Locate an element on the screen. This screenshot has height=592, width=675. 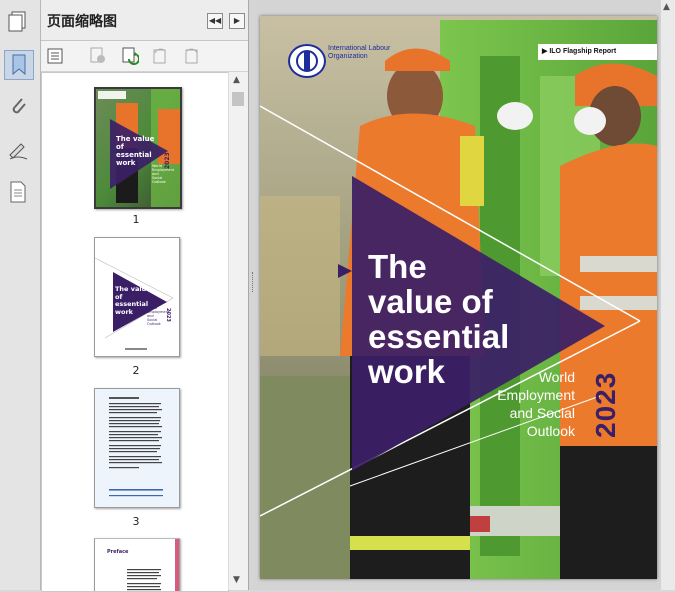
page-number-label: 1 is located at coordinates (136, 219).